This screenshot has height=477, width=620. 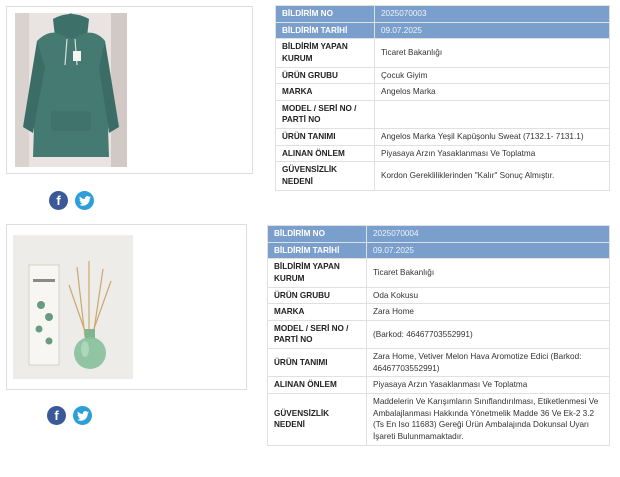 I want to click on share-buttons-2: f, so click(x=69, y=415).